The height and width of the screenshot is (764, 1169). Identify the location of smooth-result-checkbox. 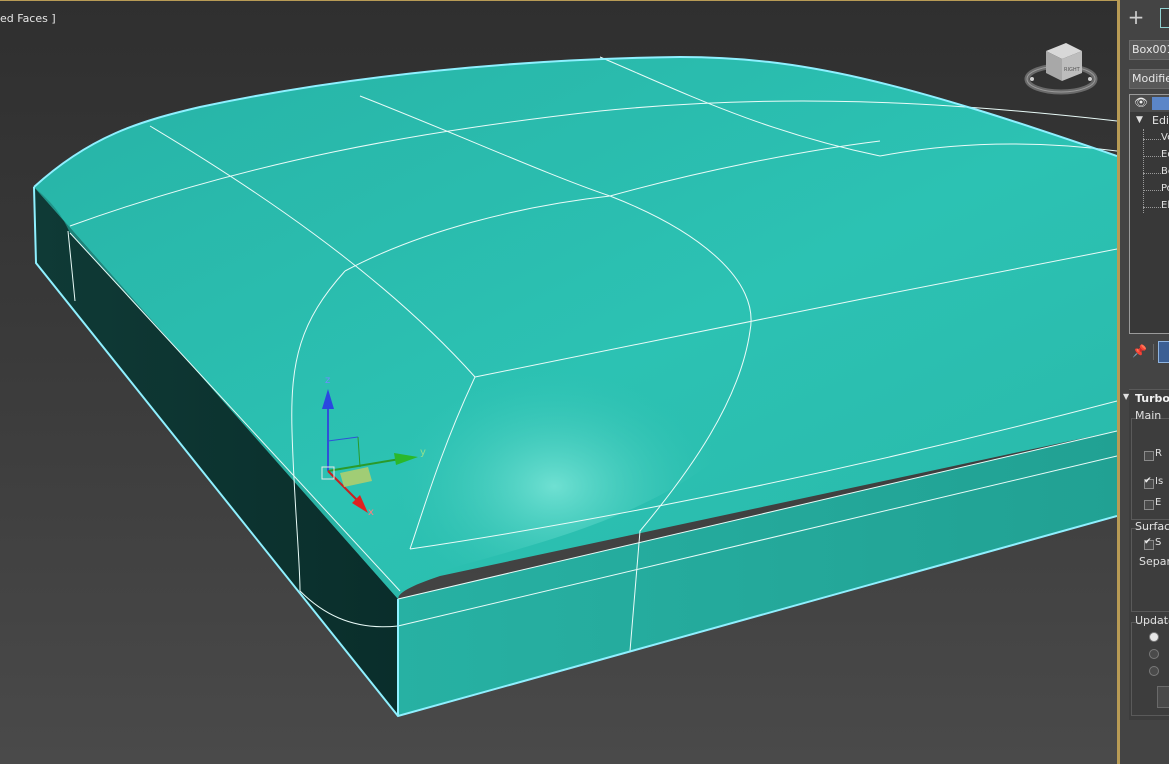
(1149, 543).